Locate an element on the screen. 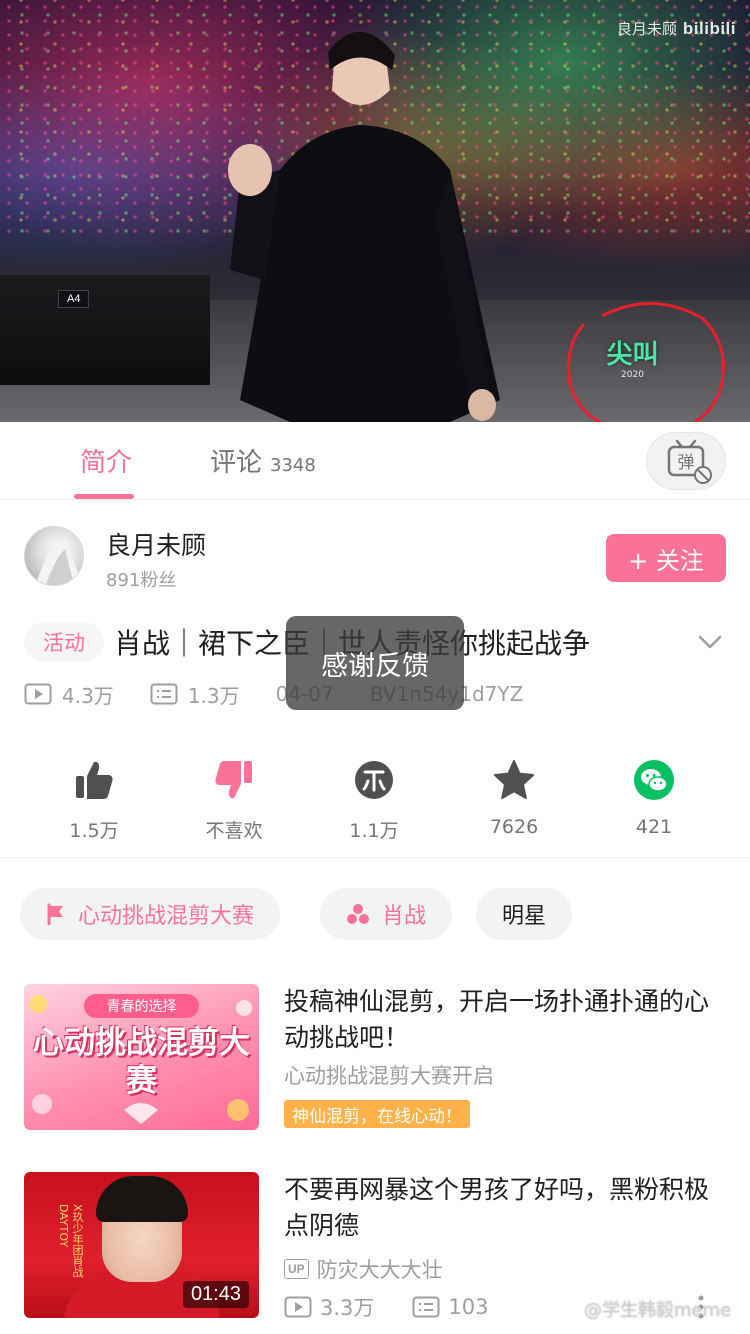 This screenshot has height=1334, width=750. weibo-watermark: @学生韩毅meme is located at coordinates (658, 1310).